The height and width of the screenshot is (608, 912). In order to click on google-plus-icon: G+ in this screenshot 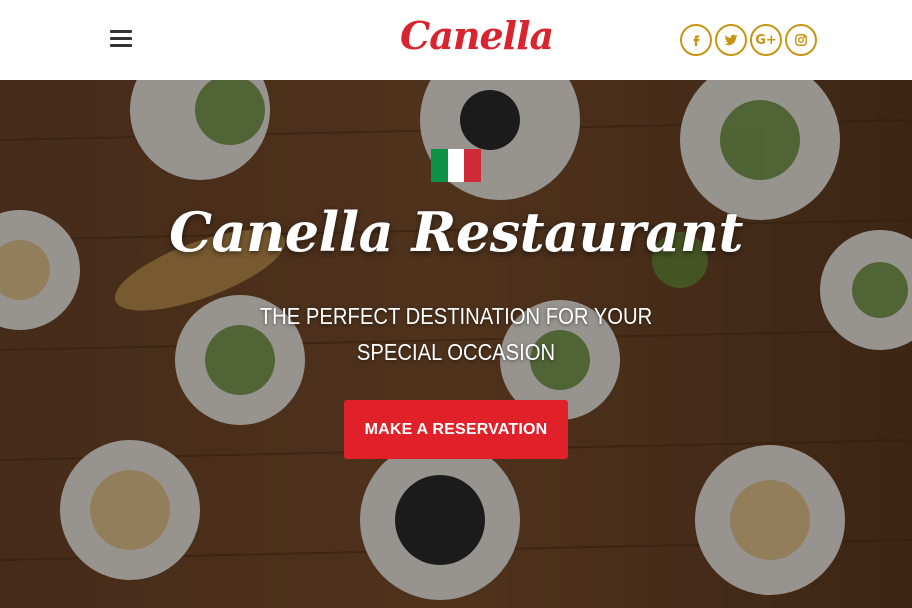, I will do `click(766, 40)`.